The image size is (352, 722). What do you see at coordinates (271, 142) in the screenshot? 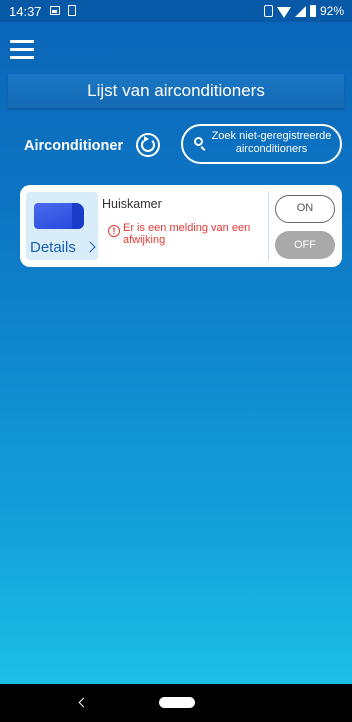
I see `search-button-label: Zoek niet-geregistreerde airconditioners` at bounding box center [271, 142].